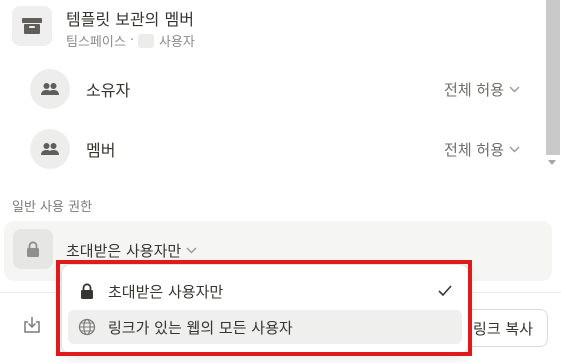 This screenshot has height=363, width=561. Describe the element at coordinates (101, 150) in the screenshot. I see `member-name: 멤버` at that location.